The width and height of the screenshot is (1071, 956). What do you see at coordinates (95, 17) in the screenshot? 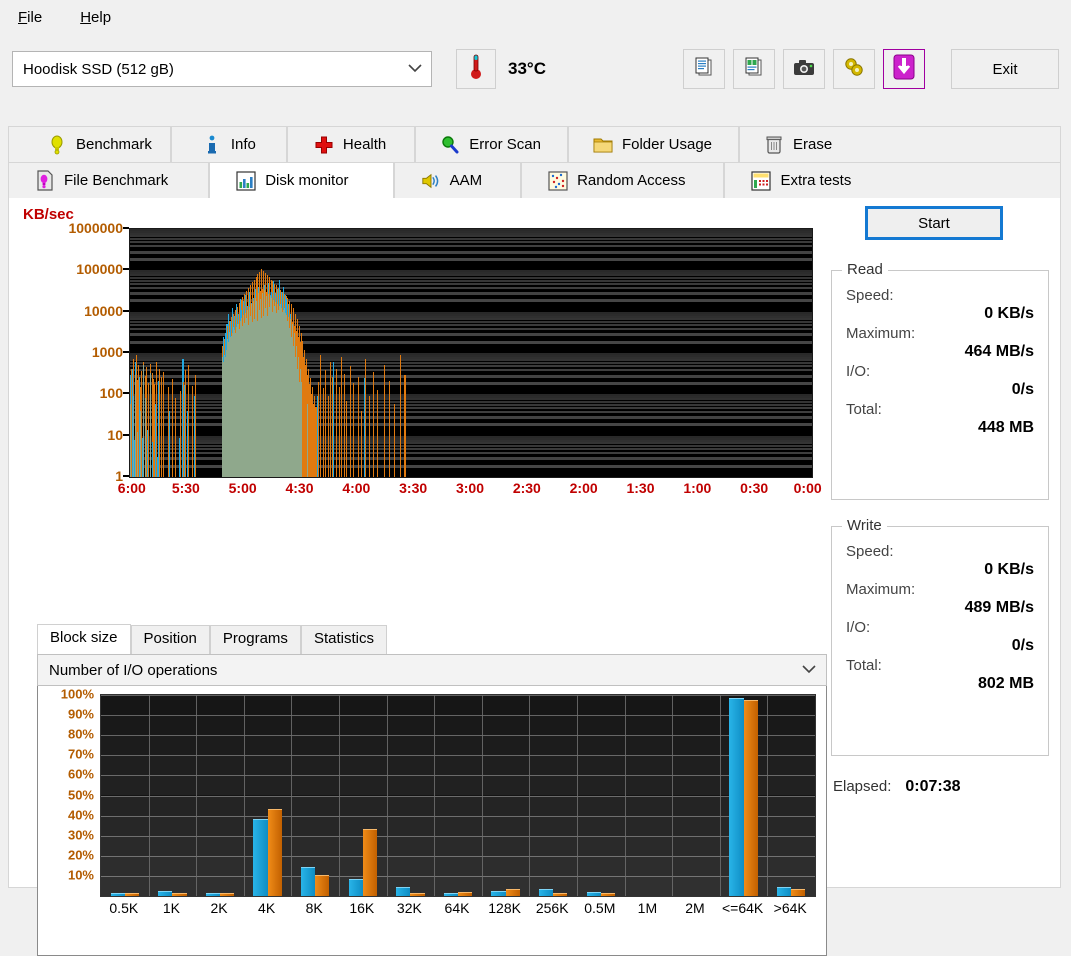
I see `menu-help: Help` at bounding box center [95, 17].